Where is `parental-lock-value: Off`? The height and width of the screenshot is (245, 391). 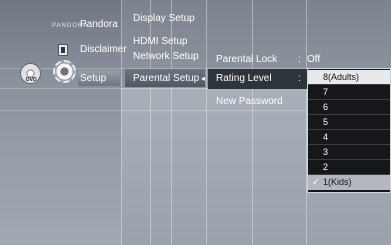 parental-lock-value: Off is located at coordinates (314, 59).